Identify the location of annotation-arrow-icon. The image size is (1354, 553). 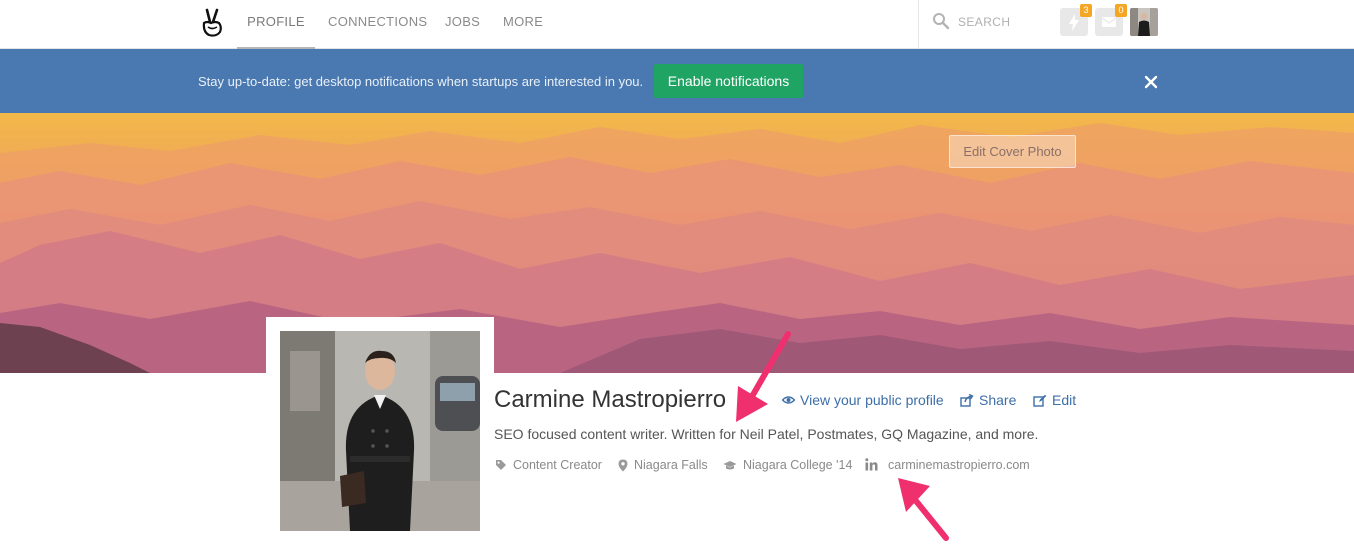
(923, 509).